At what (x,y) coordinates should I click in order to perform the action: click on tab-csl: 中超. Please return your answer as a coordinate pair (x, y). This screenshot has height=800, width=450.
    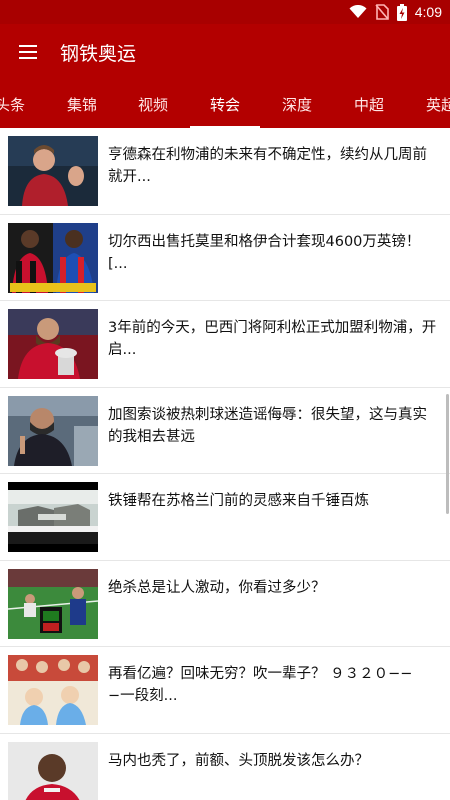
    Looking at the image, I should click on (369, 104).